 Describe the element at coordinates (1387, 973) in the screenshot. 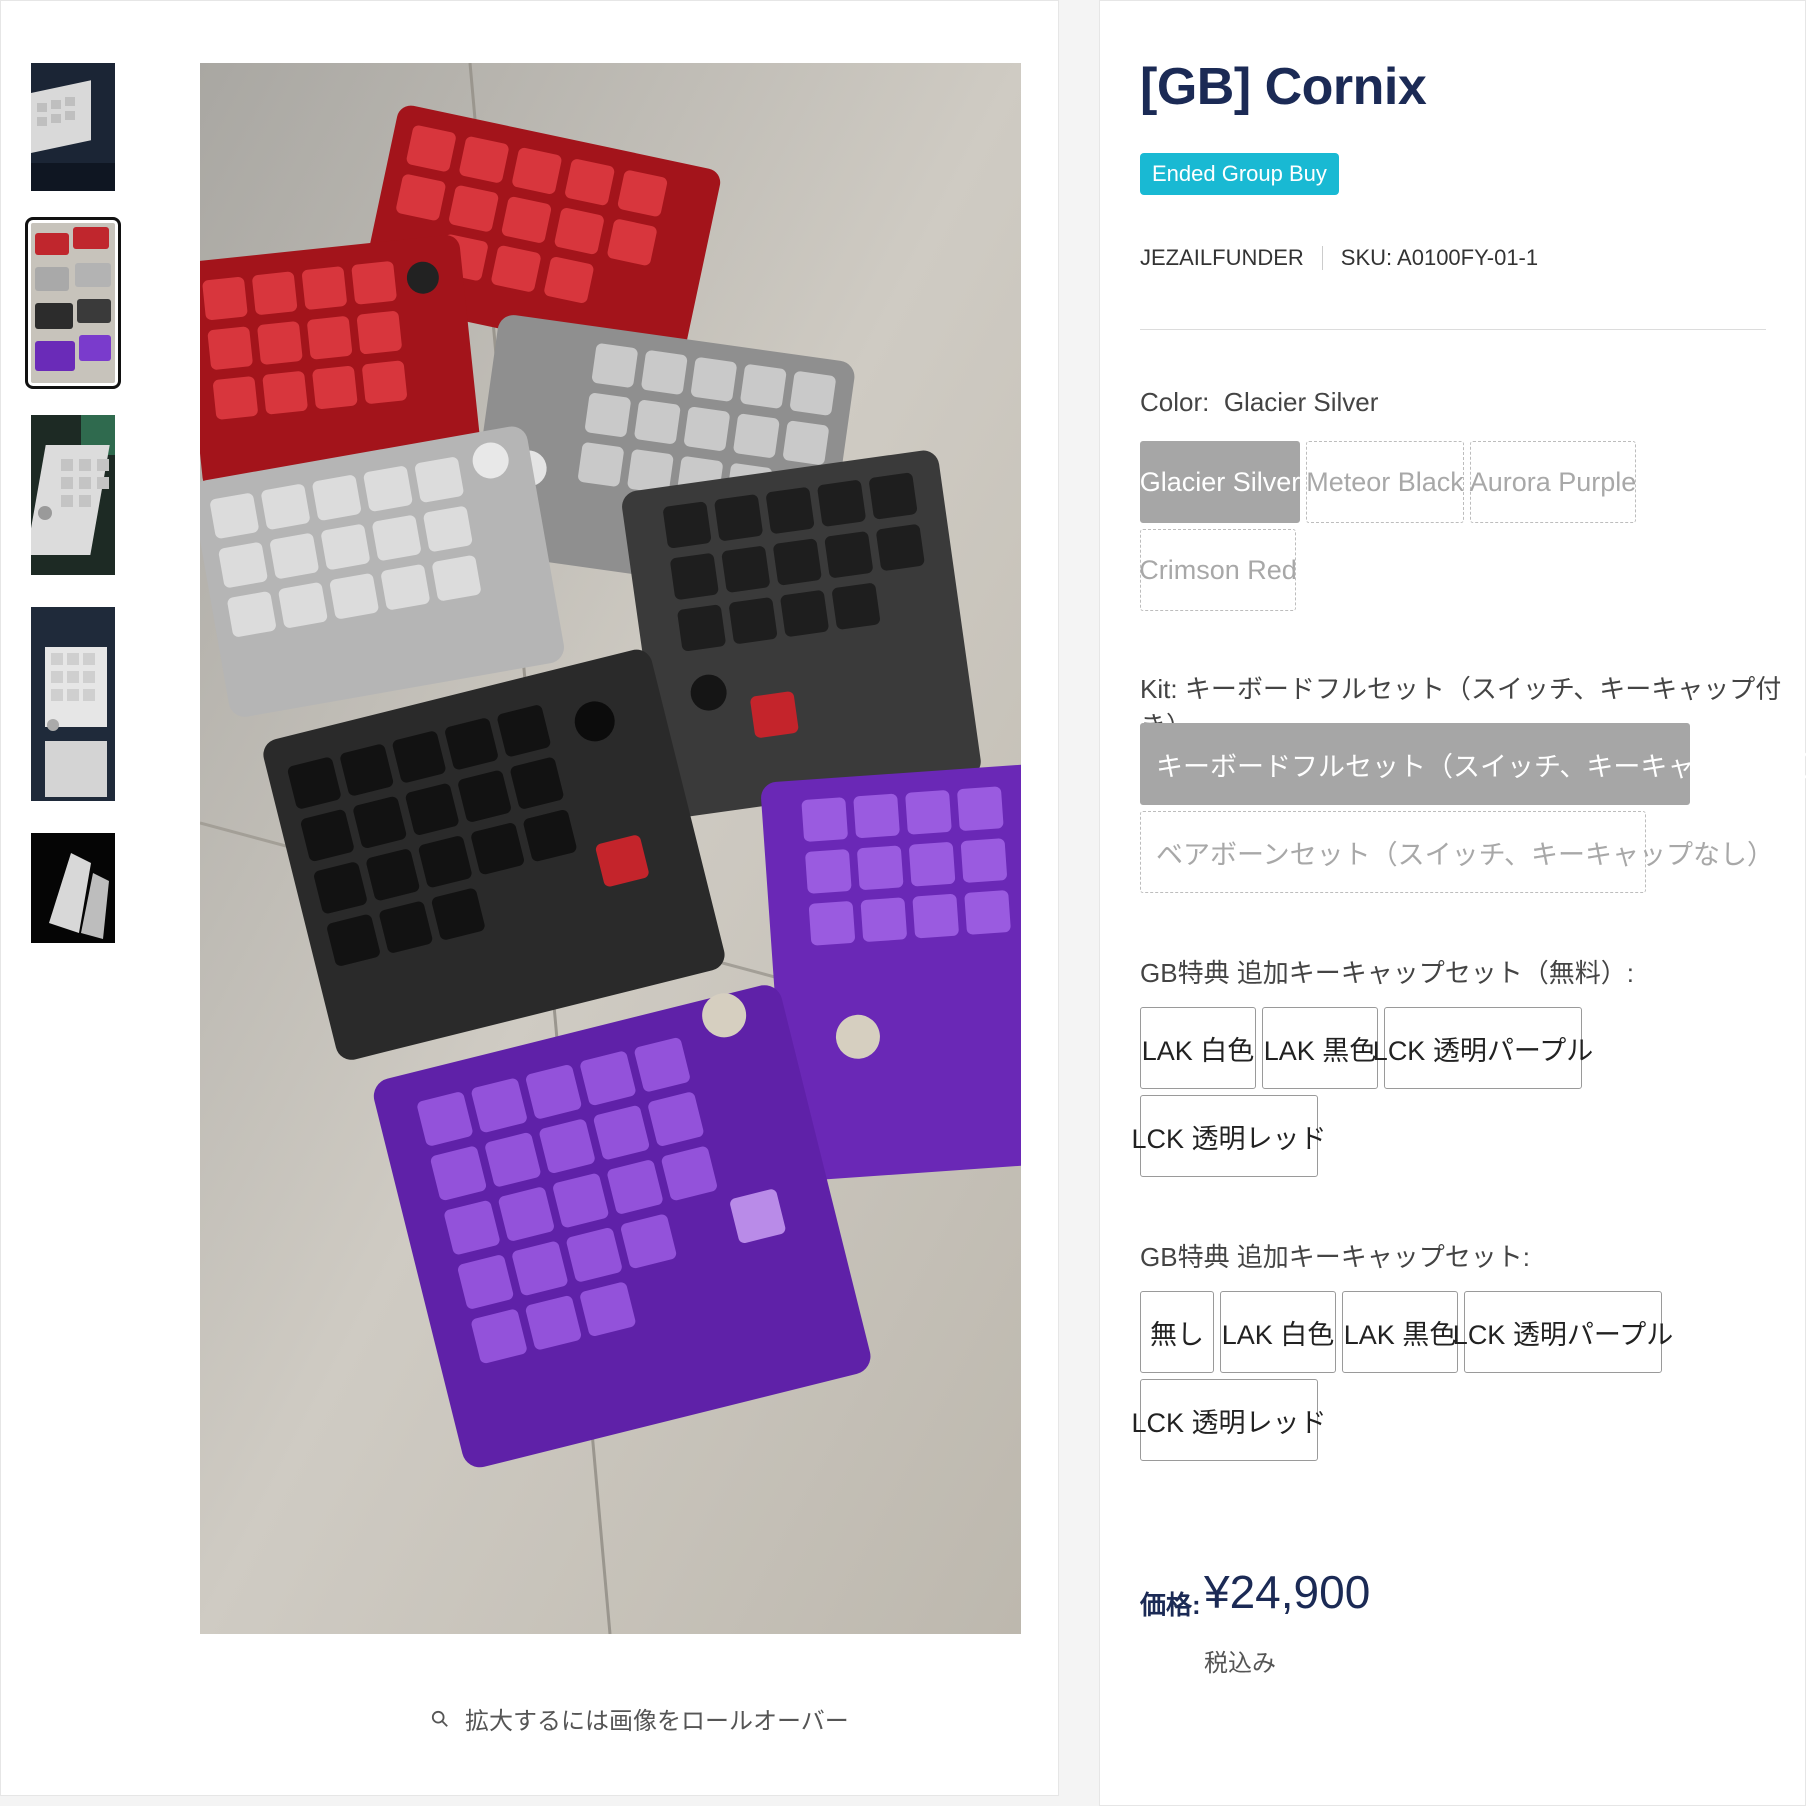

I see `bonus-free-option-label: GB特典 追加キーキャップセット（無料）:` at that location.